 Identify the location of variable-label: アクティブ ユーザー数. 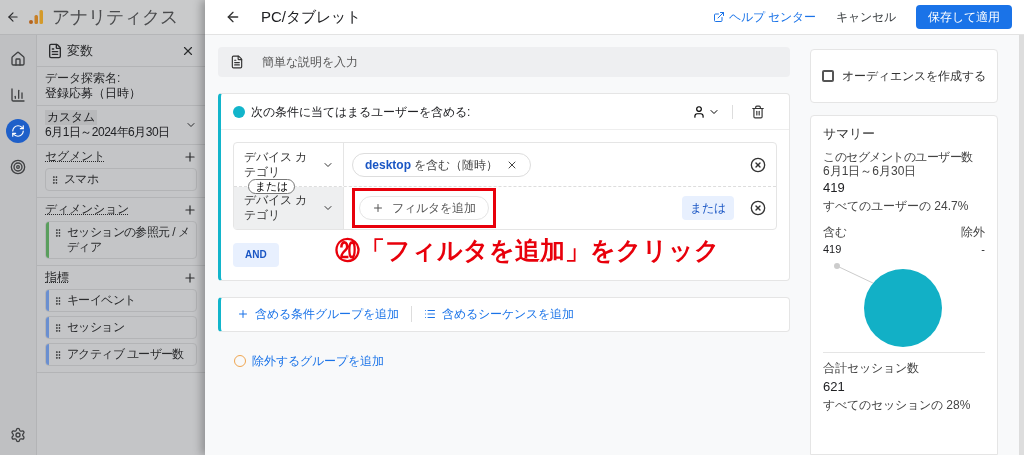
(125, 354).